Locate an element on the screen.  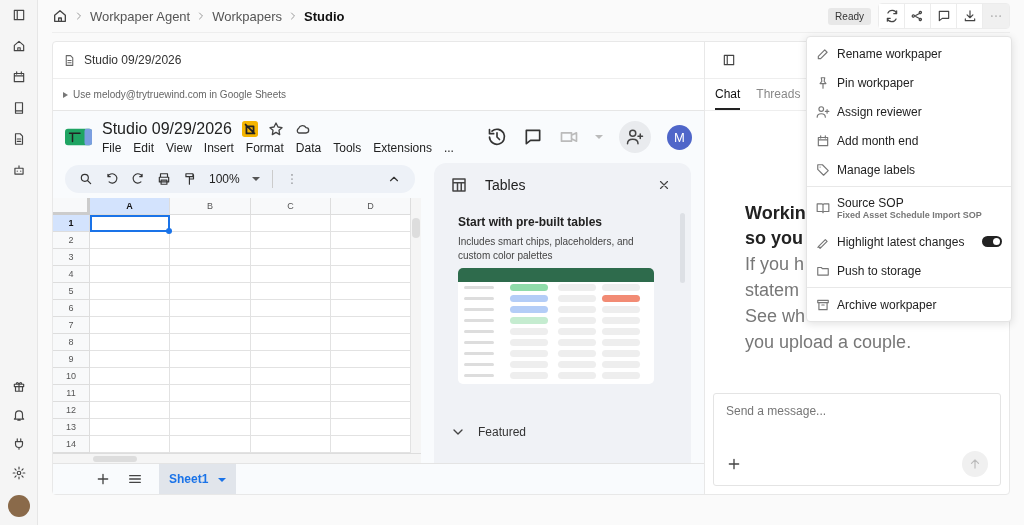
menu-item: Push to storage is located at coordinates (909, 270).